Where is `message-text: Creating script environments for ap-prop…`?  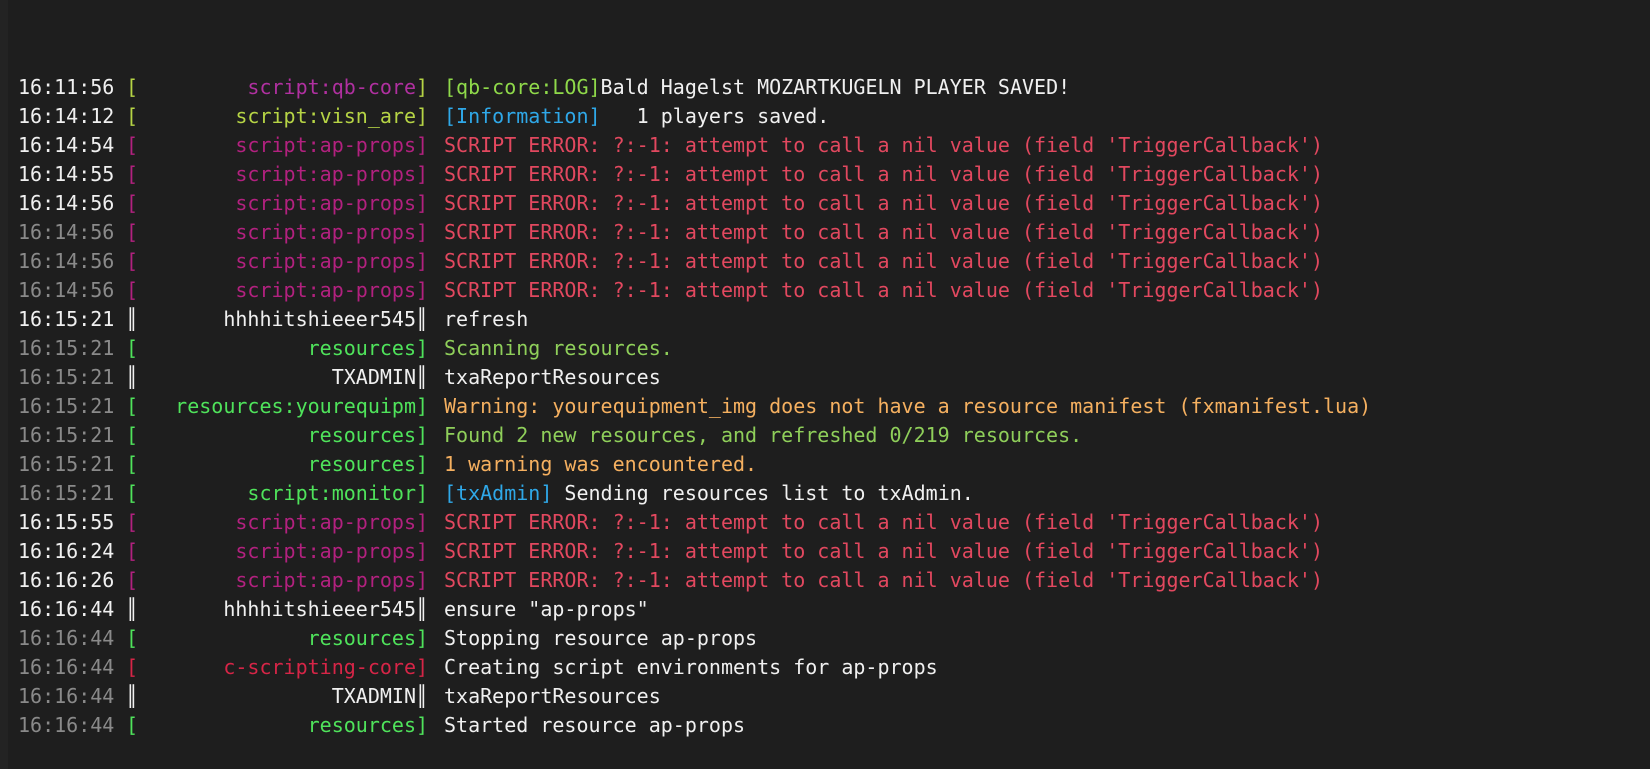 message-text: Creating script environments for ap-prop… is located at coordinates (691, 667).